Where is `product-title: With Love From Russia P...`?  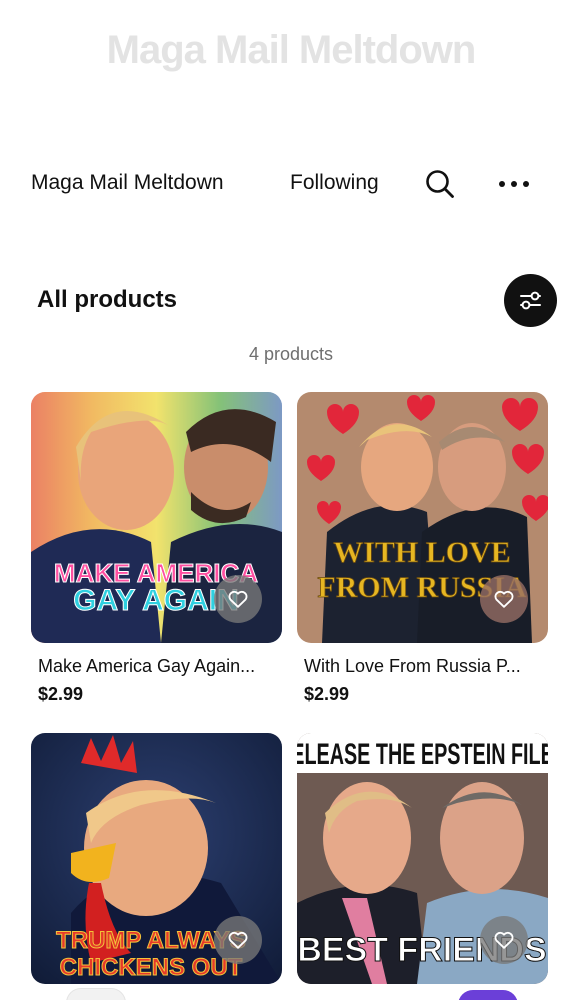 product-title: With Love From Russia P... is located at coordinates (426, 666).